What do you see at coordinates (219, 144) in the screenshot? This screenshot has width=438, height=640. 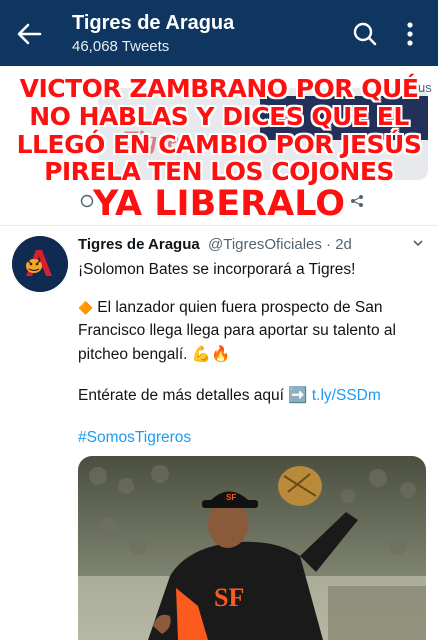 I see `meme-caption-line-3: LLEGÓ EN CAMBIO POR JESÚS` at bounding box center [219, 144].